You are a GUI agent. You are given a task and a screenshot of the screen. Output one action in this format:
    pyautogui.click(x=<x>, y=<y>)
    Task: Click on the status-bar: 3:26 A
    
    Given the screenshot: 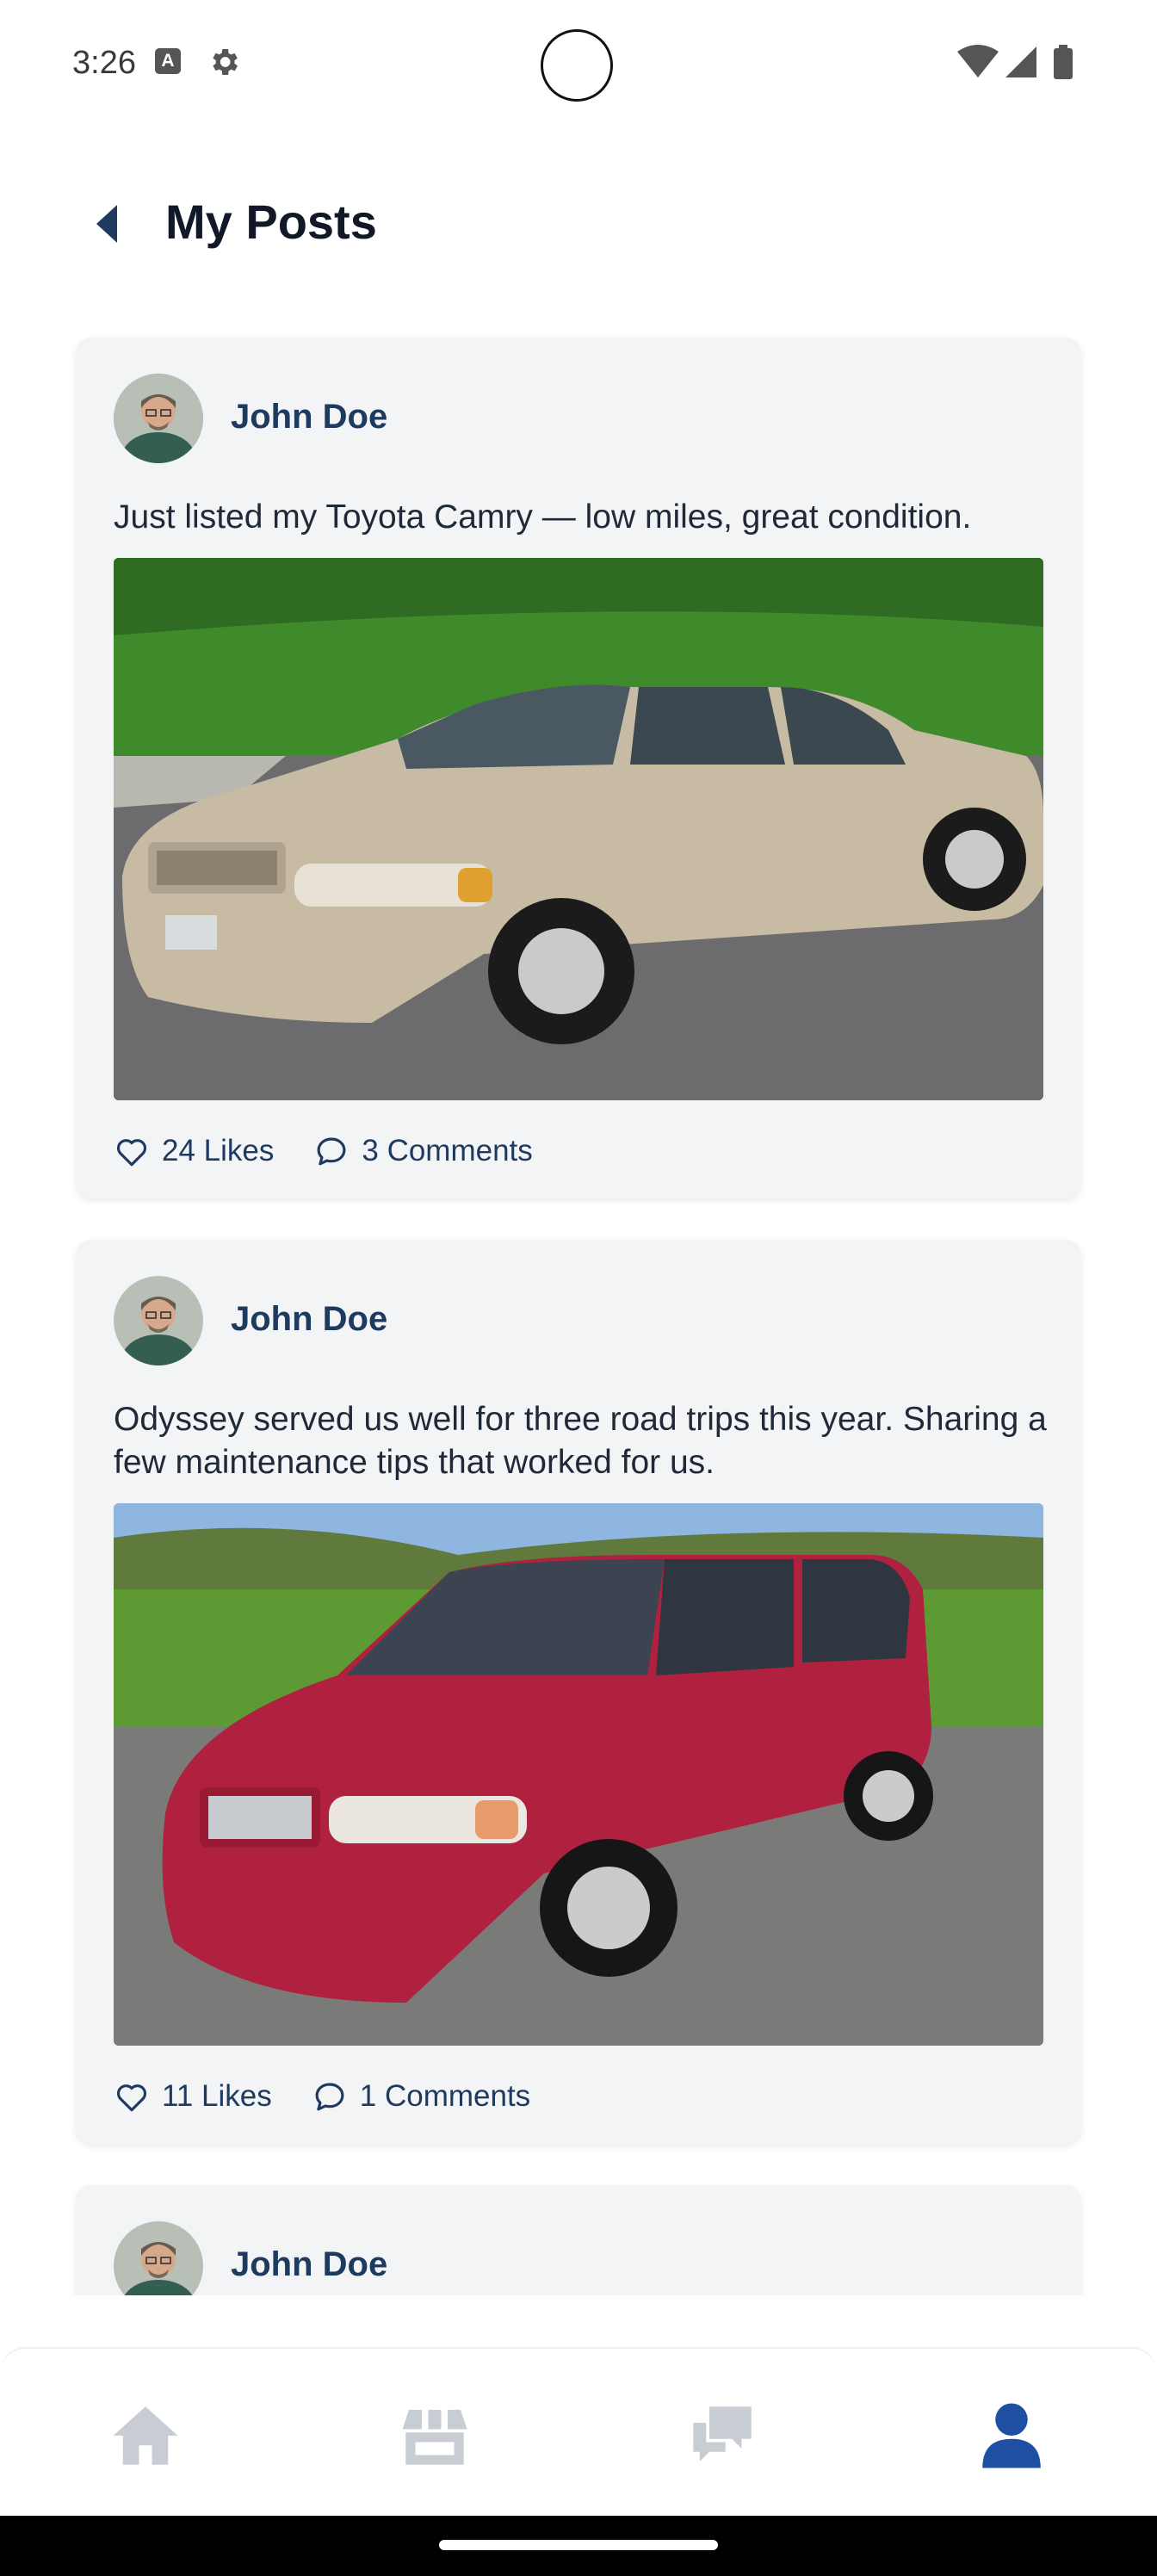 What is the action you would take?
    pyautogui.click(x=579, y=64)
    